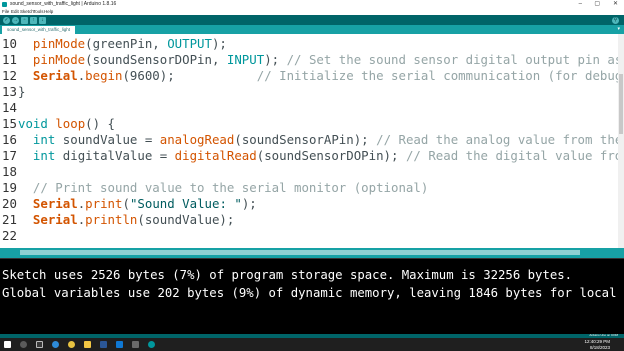 Image resolution: width=624 pixels, height=351 pixels. What do you see at coordinates (156, 59) in the screenshot?
I see `code-token: (soundSensorDOPin,` at bounding box center [156, 59].